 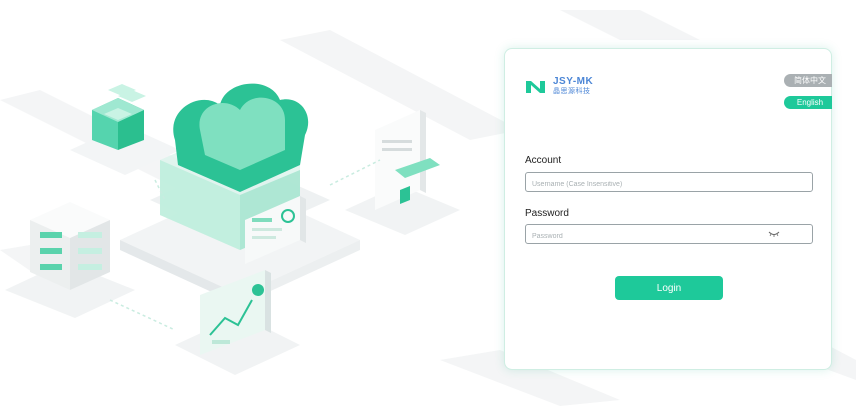 What do you see at coordinates (543, 160) in the screenshot?
I see `account-label: Account` at bounding box center [543, 160].